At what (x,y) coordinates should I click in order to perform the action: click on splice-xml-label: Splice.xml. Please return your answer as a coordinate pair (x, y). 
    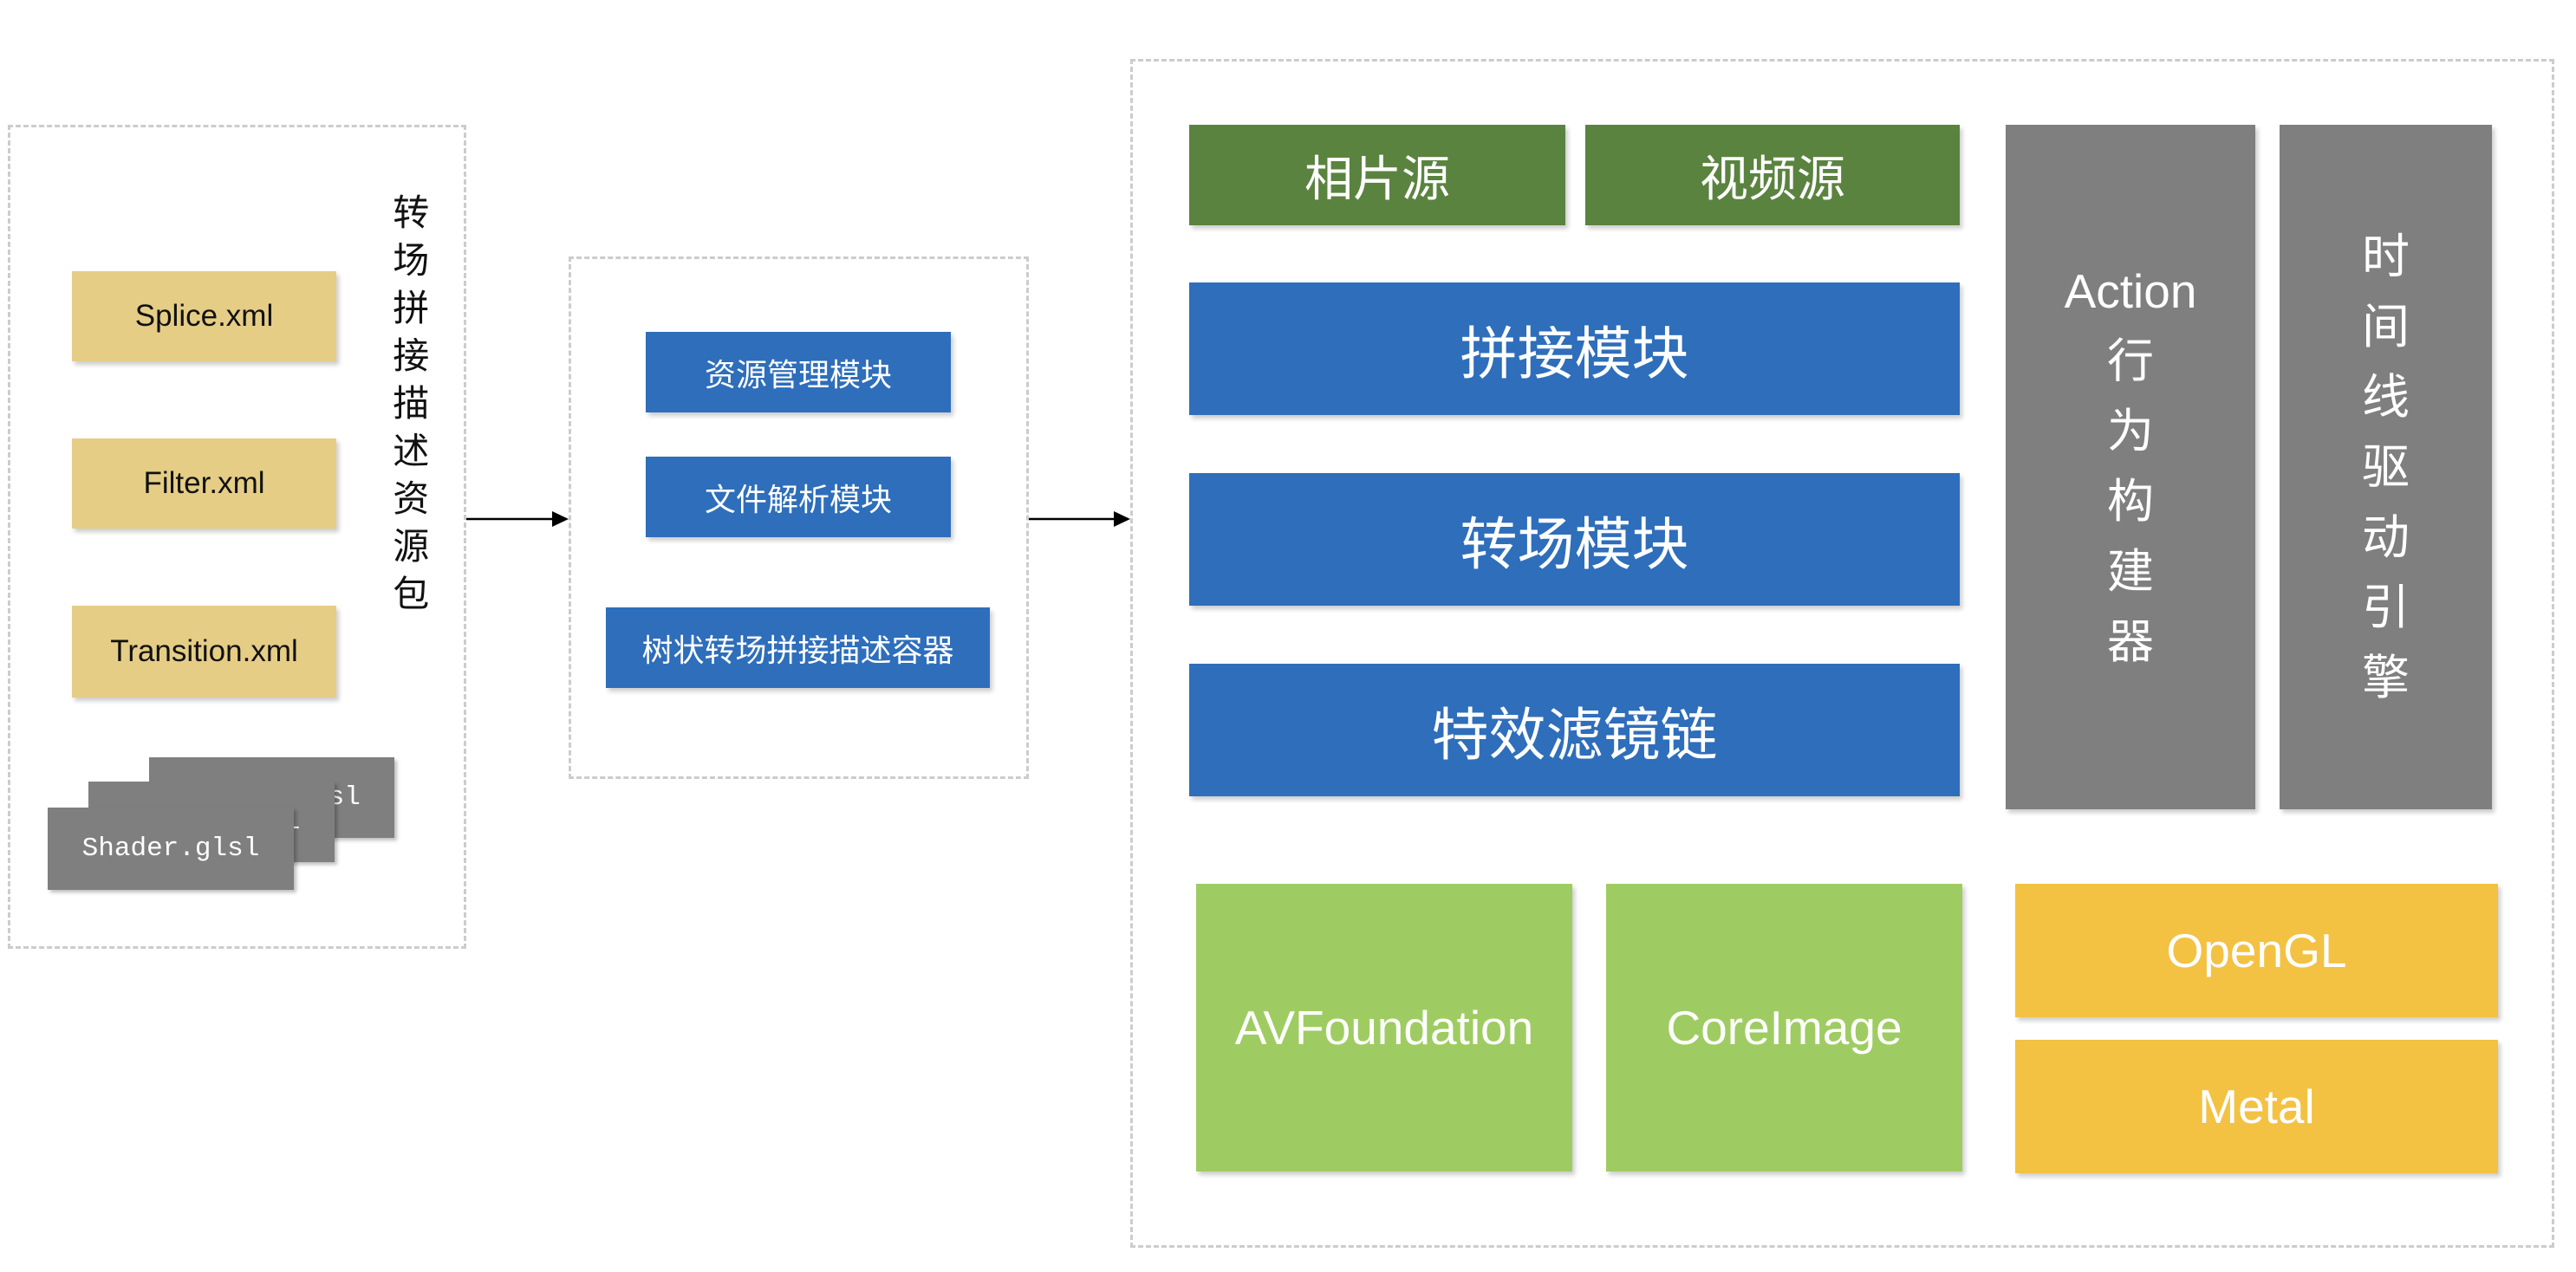
    Looking at the image, I should click on (204, 316).